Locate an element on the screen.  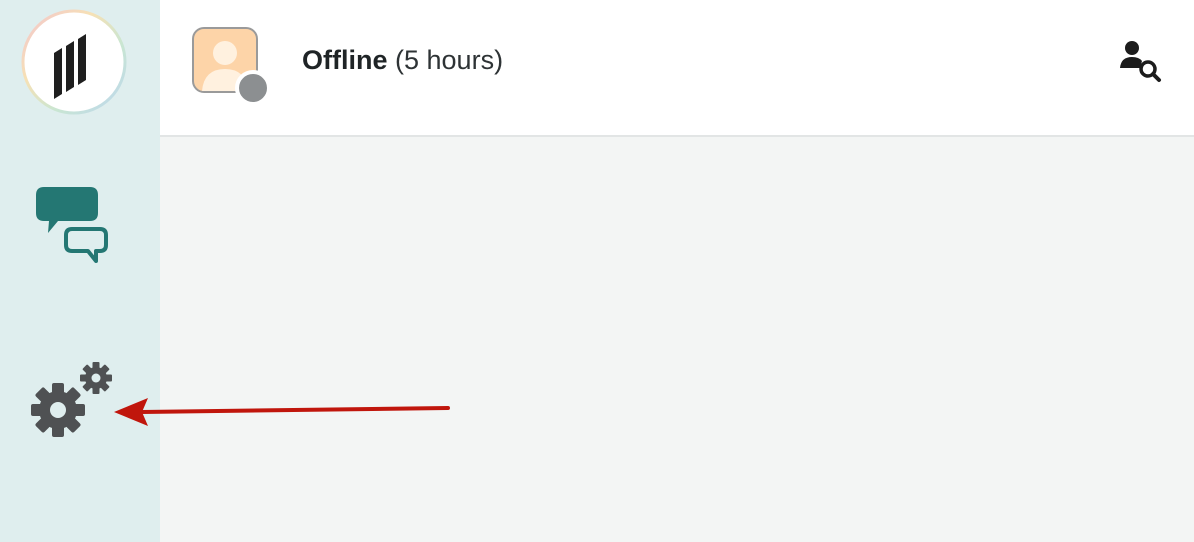
user-search-button is located at coordinates (1141, 61).